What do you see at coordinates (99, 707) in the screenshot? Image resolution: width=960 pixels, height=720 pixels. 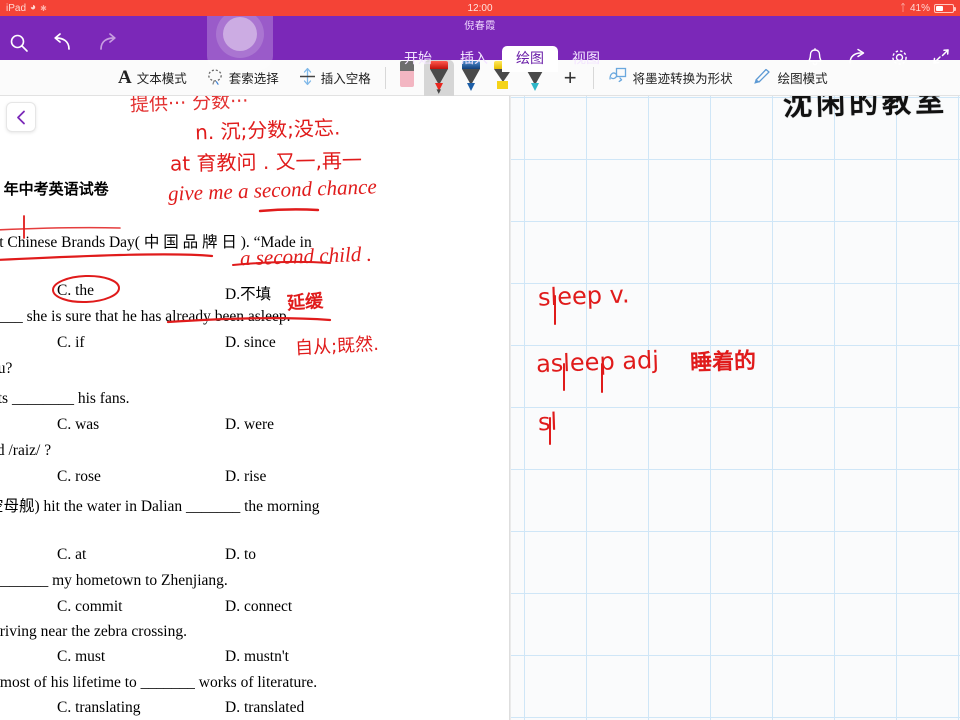 I see `doc-line: C. translating` at bounding box center [99, 707].